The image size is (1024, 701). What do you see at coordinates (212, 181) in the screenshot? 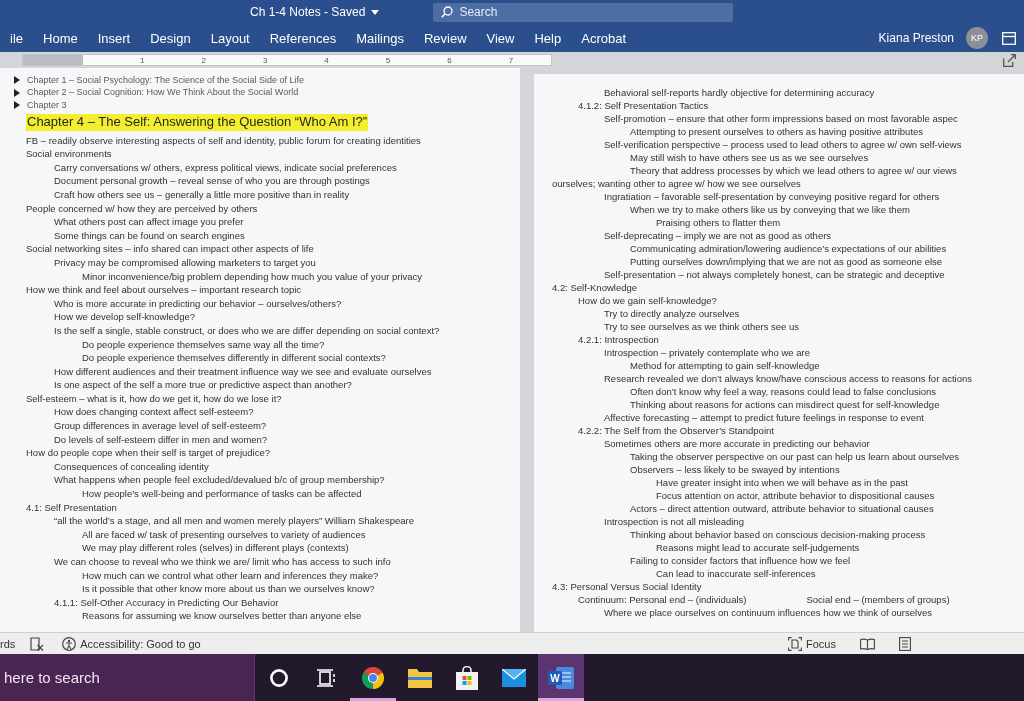
I see `note-line: Document personal growth – reveal sense of who you are through postings` at bounding box center [212, 181].